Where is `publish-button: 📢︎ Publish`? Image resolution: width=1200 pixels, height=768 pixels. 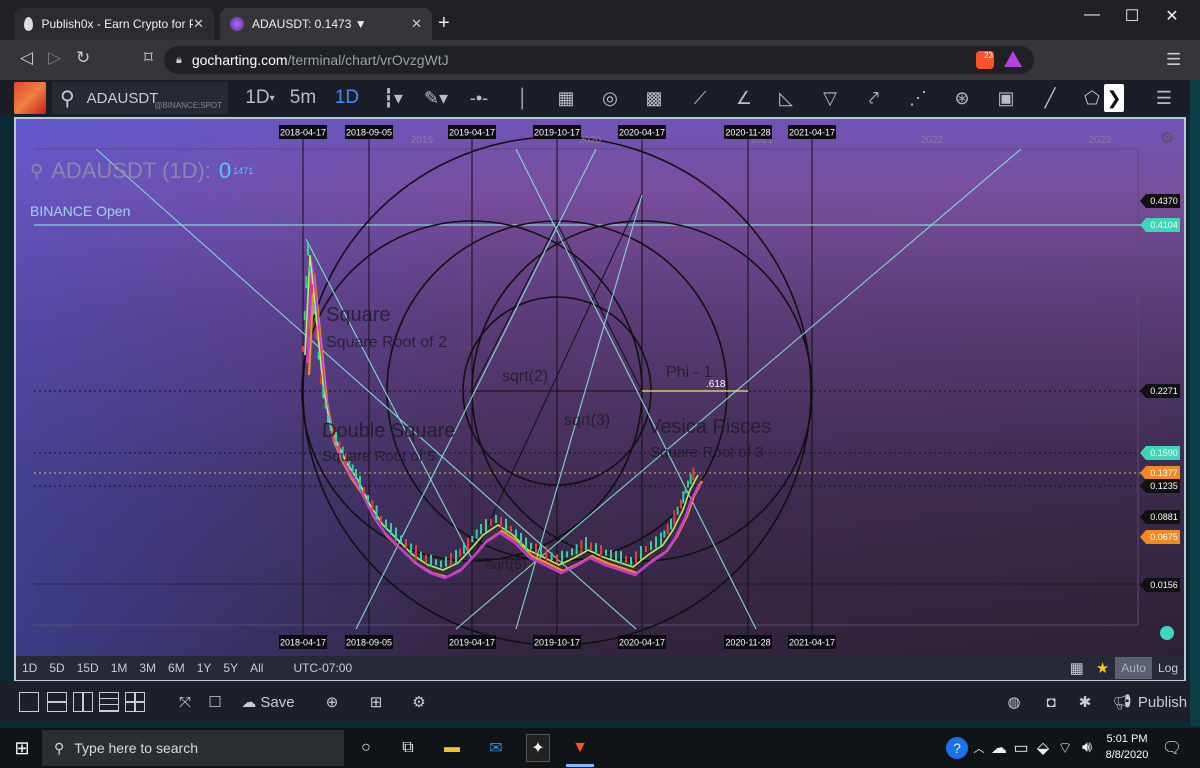 publish-button: 📢︎ Publish is located at coordinates (1150, 702).